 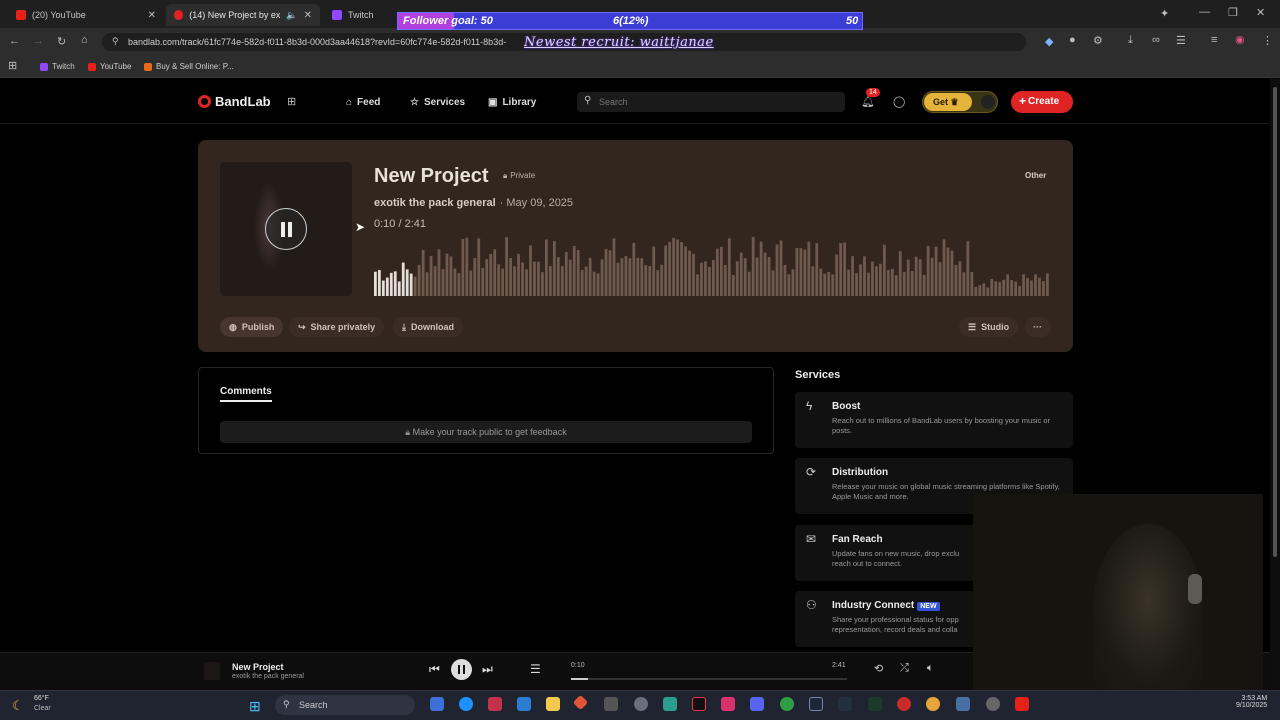 I want to click on create-button: + Create, so click(x=1042, y=102).